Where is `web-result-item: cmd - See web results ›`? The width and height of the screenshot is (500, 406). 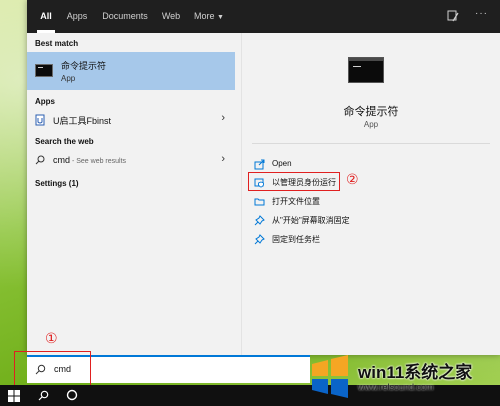 web-result-item: cmd - See web results › is located at coordinates (131, 161).